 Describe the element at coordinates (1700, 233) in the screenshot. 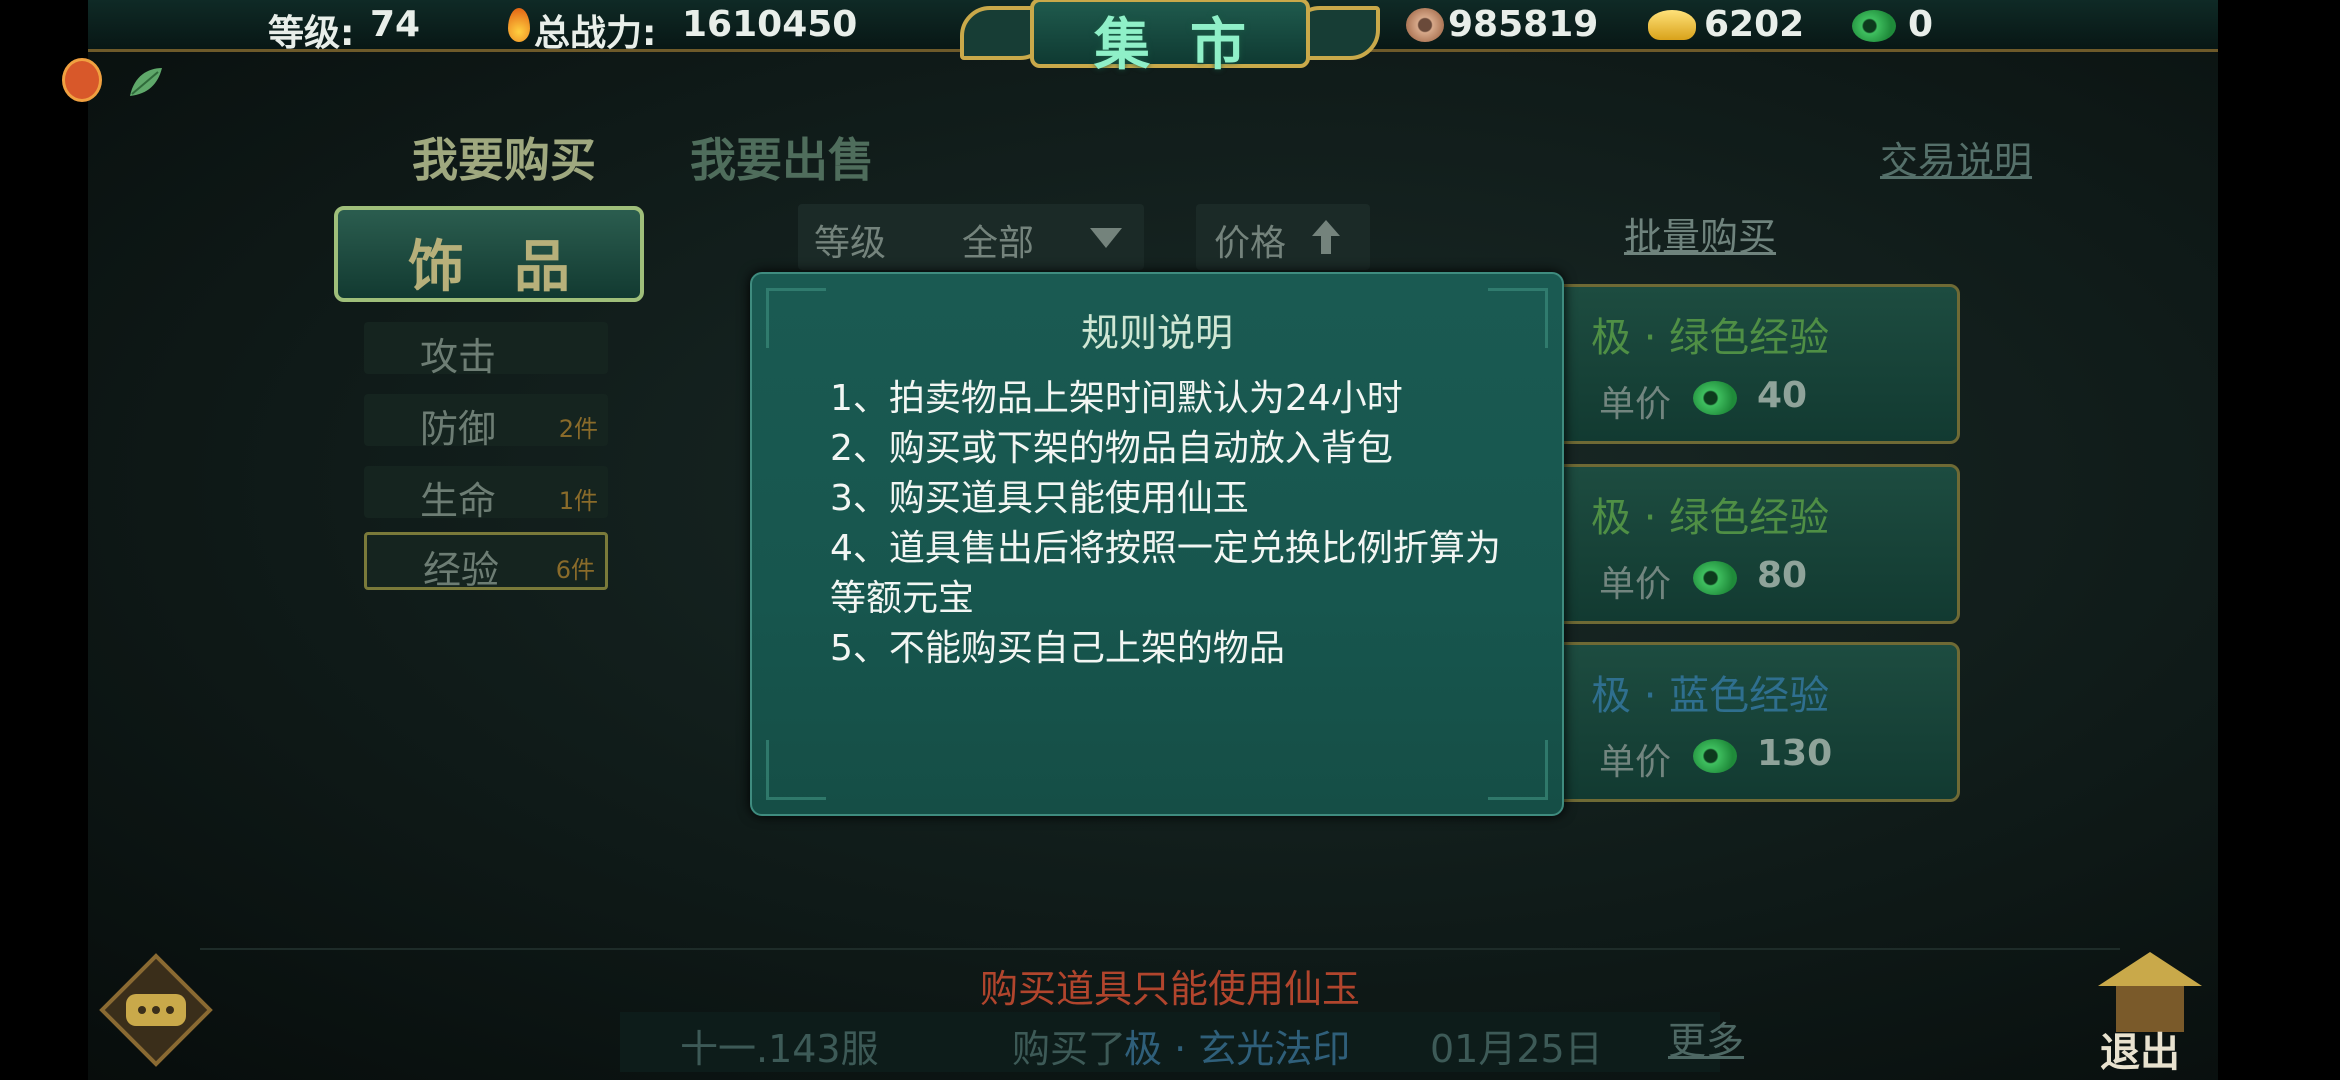

I see `bulk-buy-link: 批量购买` at that location.